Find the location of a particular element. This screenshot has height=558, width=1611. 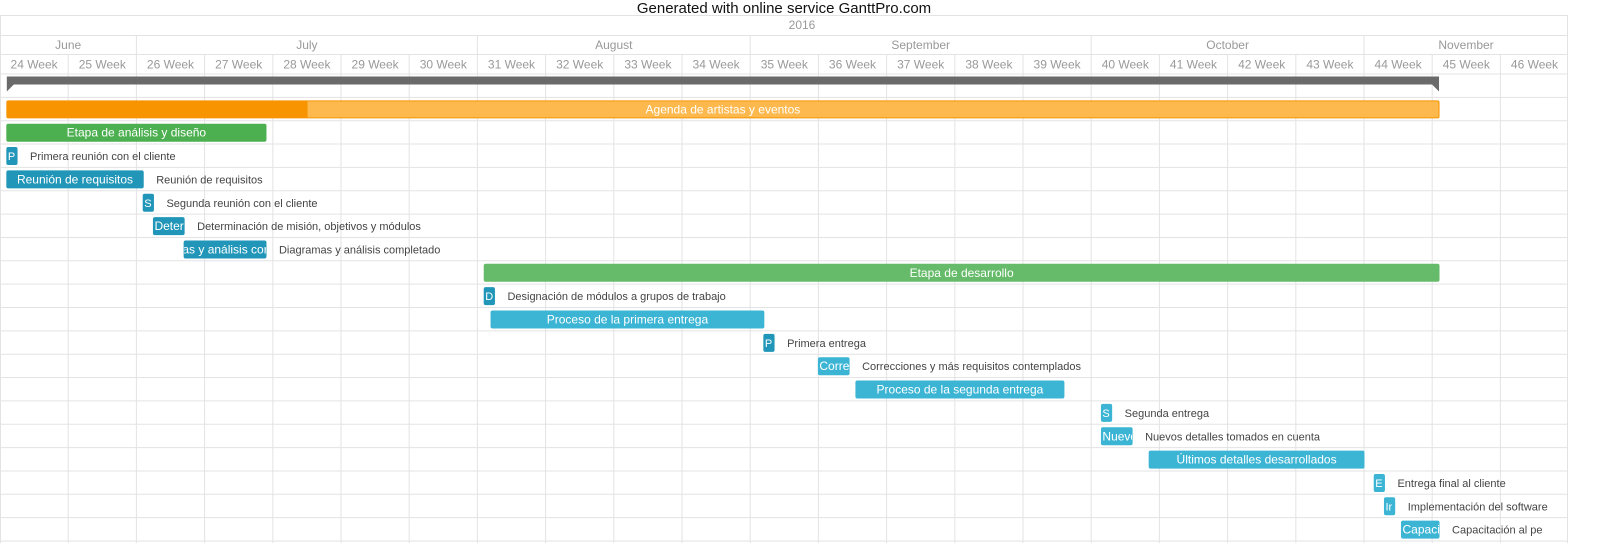

week-label: 39 Week is located at coordinates (1058, 65).